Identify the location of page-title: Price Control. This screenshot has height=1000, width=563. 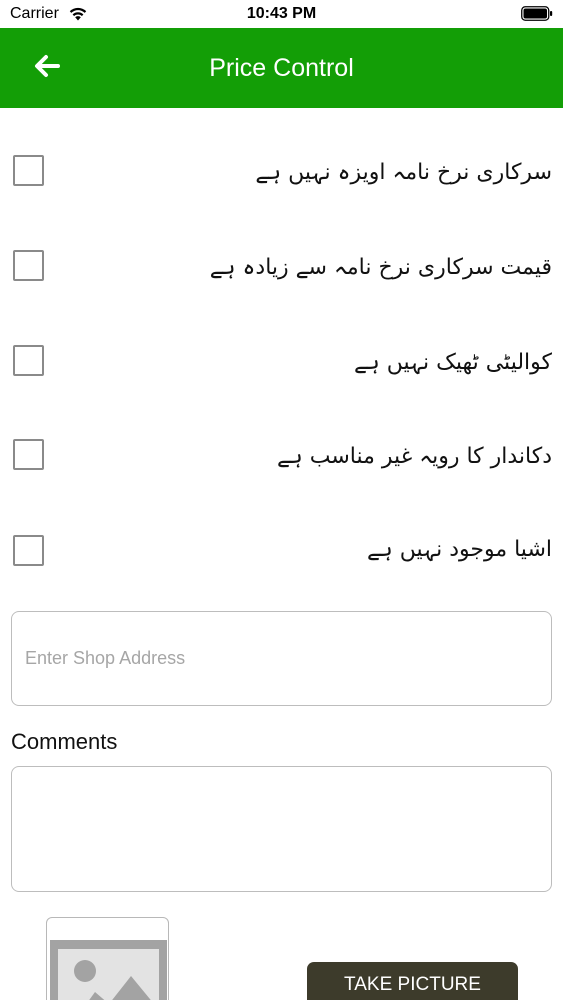
(281, 68).